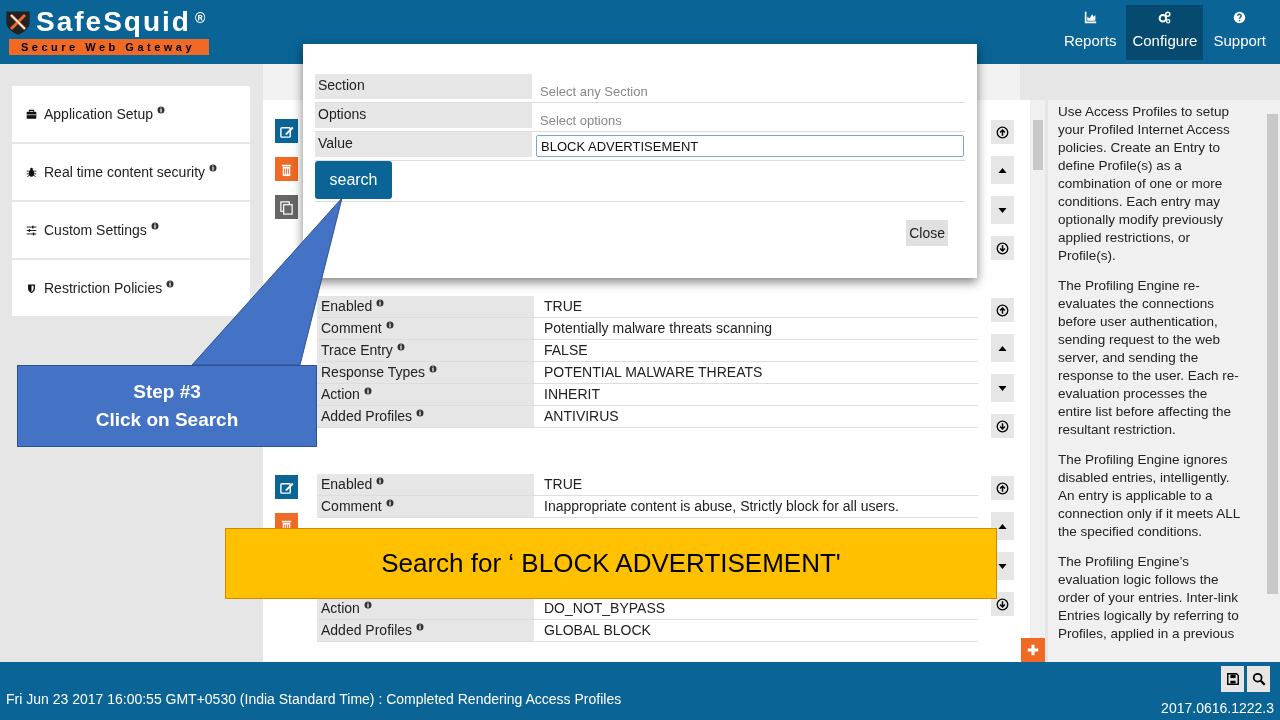  Describe the element at coordinates (1165, 18) in the screenshot. I see `gears-icon` at that location.